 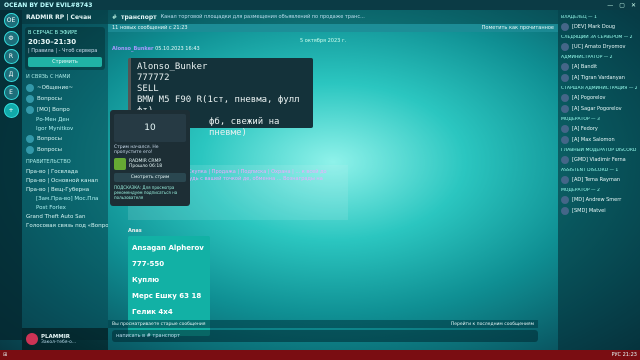 I want to click on card-line: Мерс Ешку 63 18, so click(x=167, y=296).